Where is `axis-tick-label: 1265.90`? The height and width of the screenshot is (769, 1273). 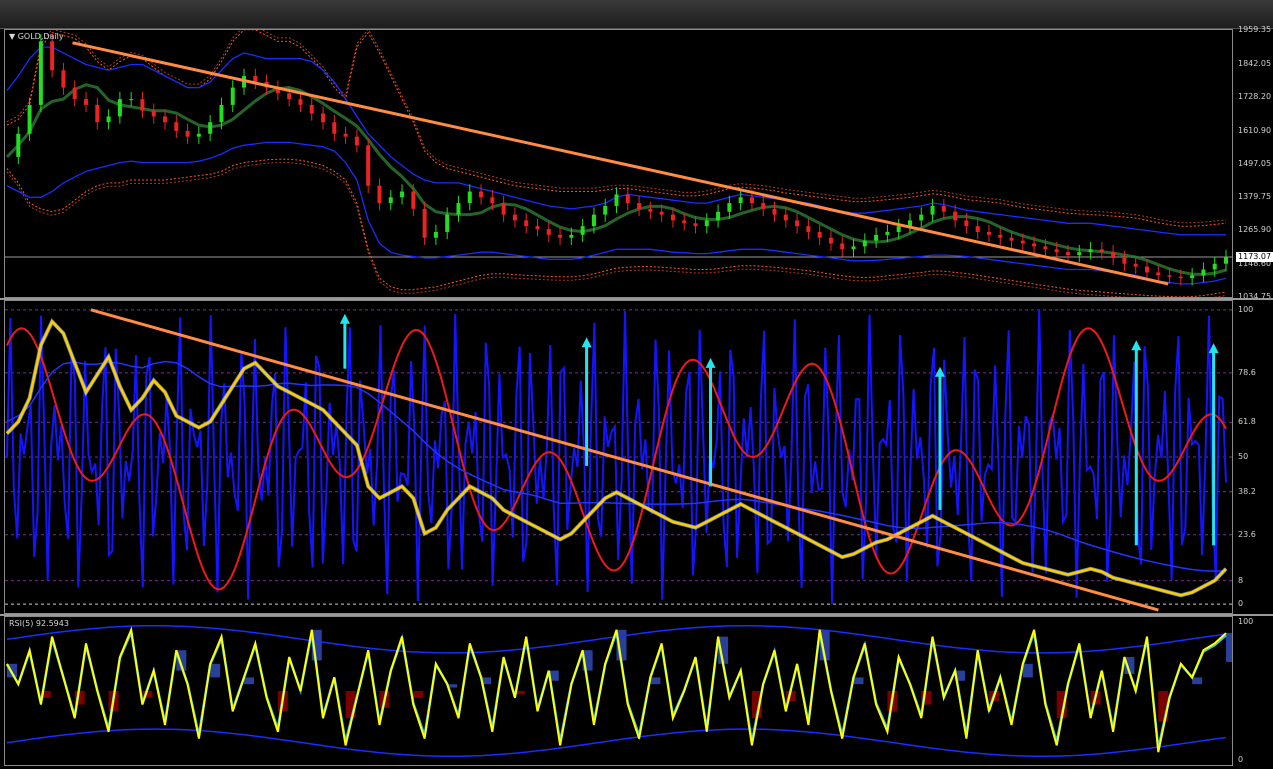
axis-tick-label: 1265.90 is located at coordinates (1255, 230).